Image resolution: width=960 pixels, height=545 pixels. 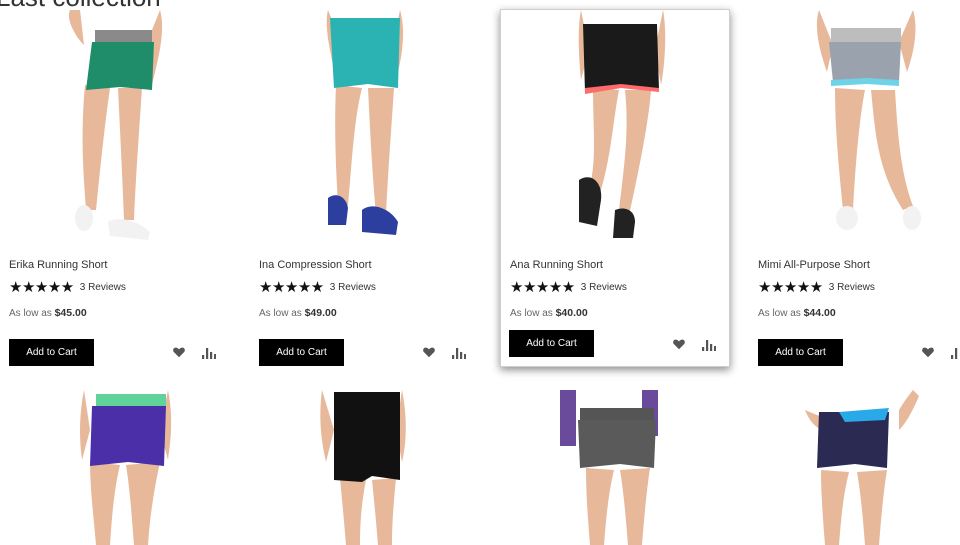 What do you see at coordinates (814, 265) in the screenshot?
I see `product-name: Mimi All-Purpose Short` at bounding box center [814, 265].